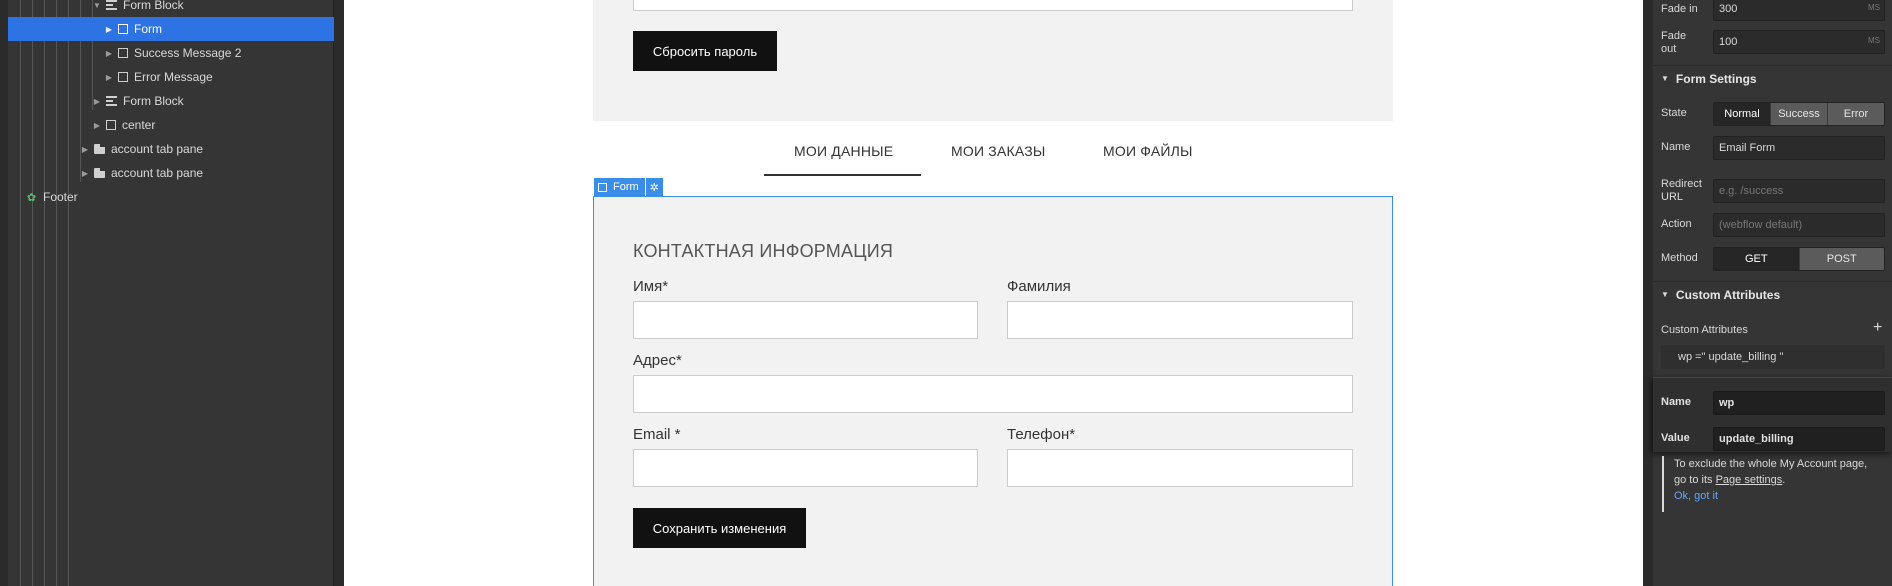 Image resolution: width=1892 pixels, height=586 pixels. Describe the element at coordinates (998, 151) in the screenshot. I see `tab-my-orders: МОИ ЗАКАЗЫ` at that location.